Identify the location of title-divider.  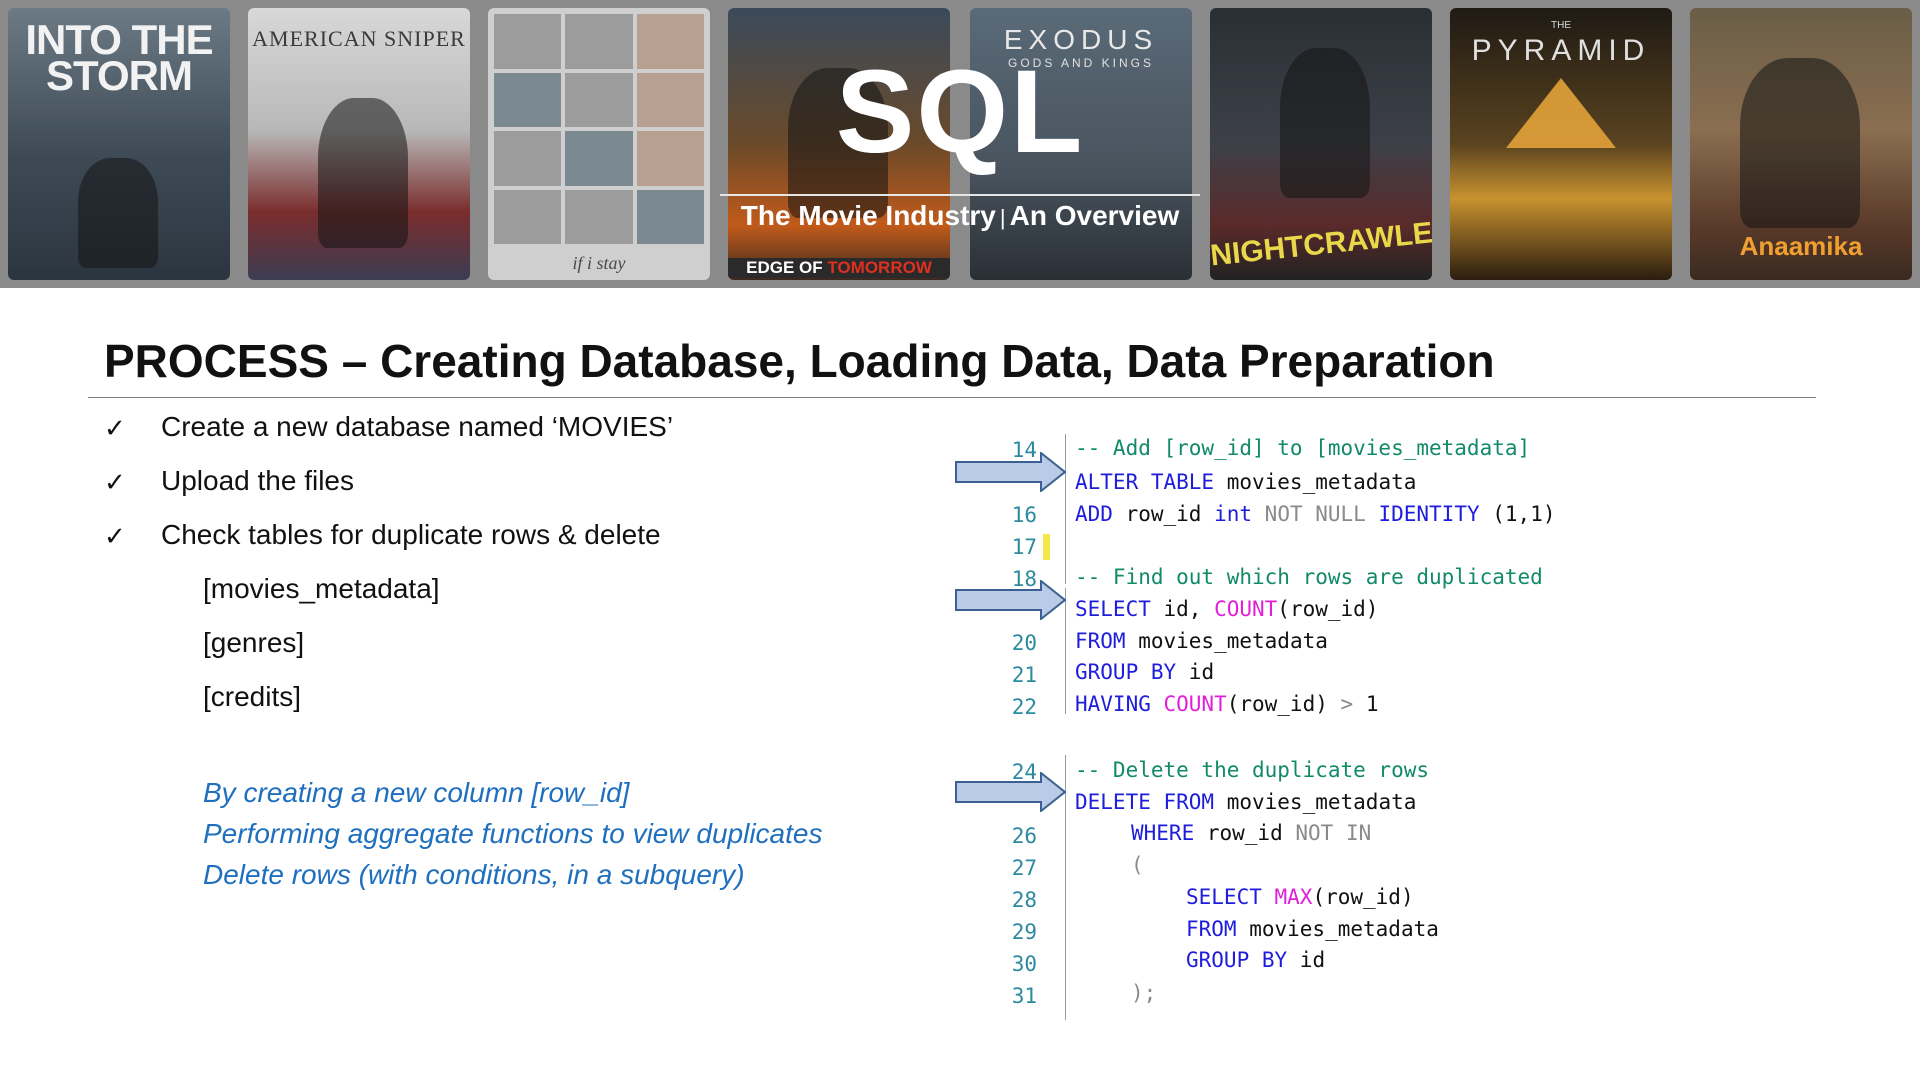
(960, 195).